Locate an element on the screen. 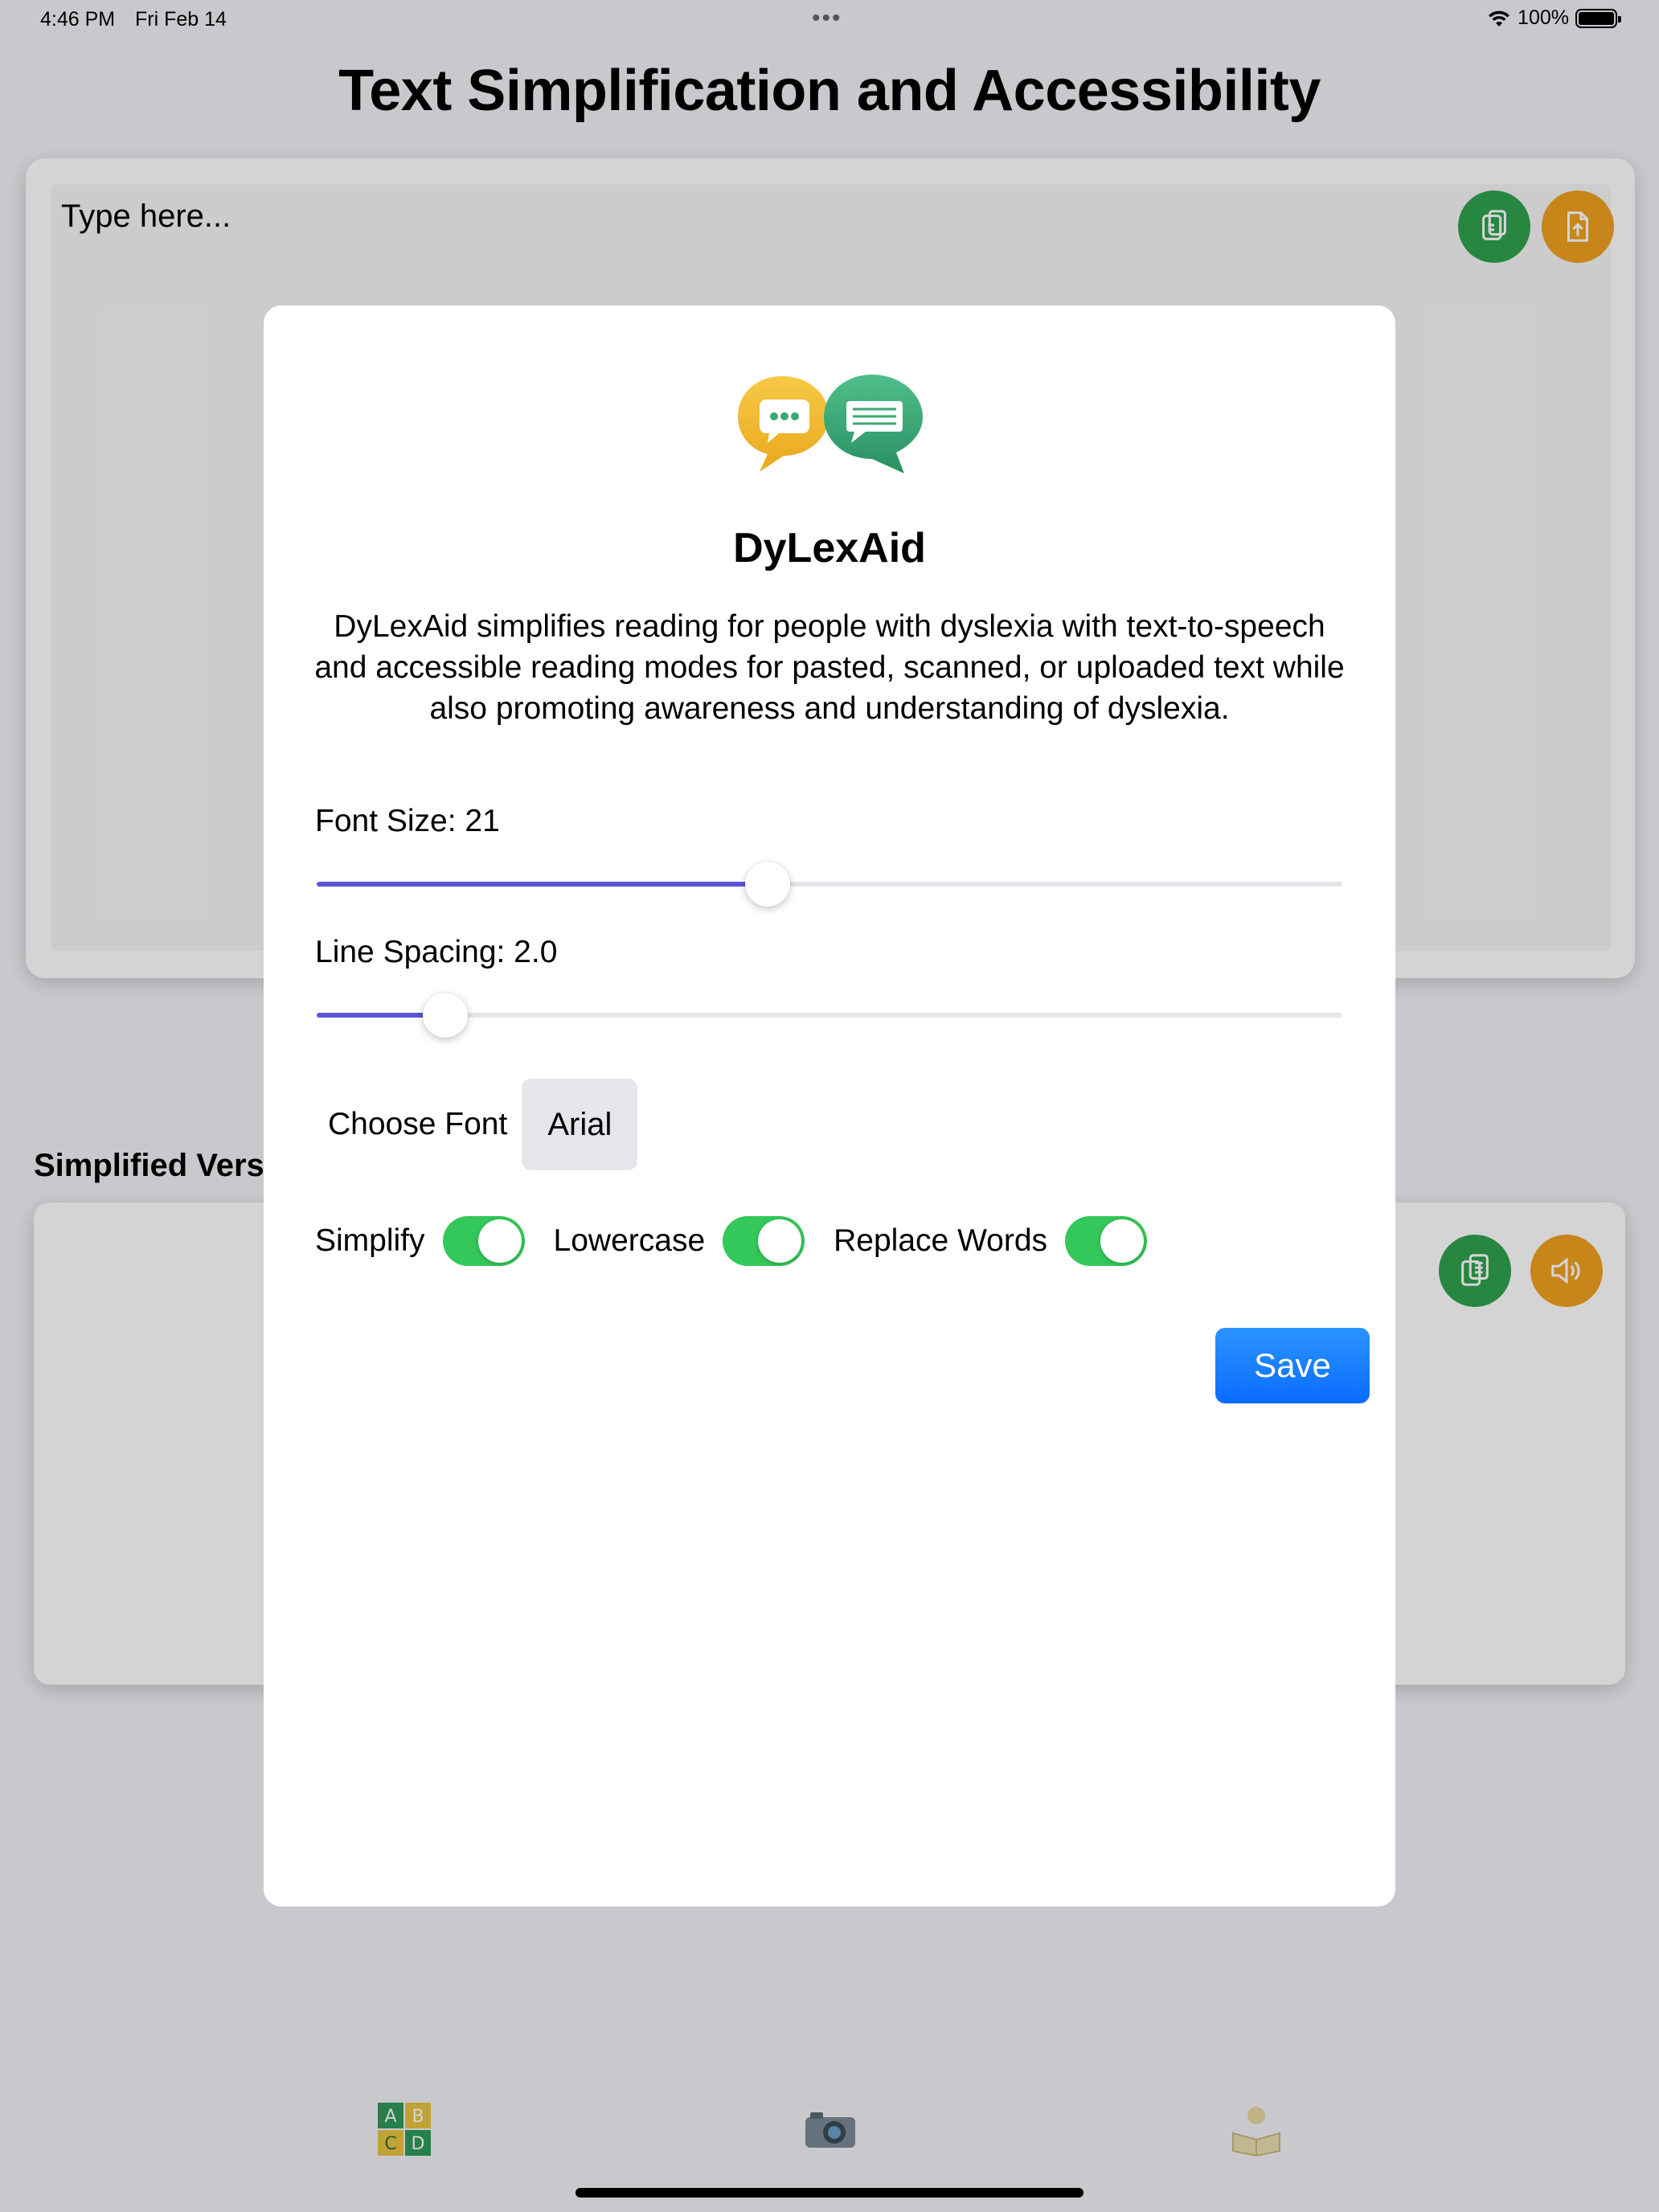 This screenshot has width=1659, height=2212. slider-fill is located at coordinates (542, 885).